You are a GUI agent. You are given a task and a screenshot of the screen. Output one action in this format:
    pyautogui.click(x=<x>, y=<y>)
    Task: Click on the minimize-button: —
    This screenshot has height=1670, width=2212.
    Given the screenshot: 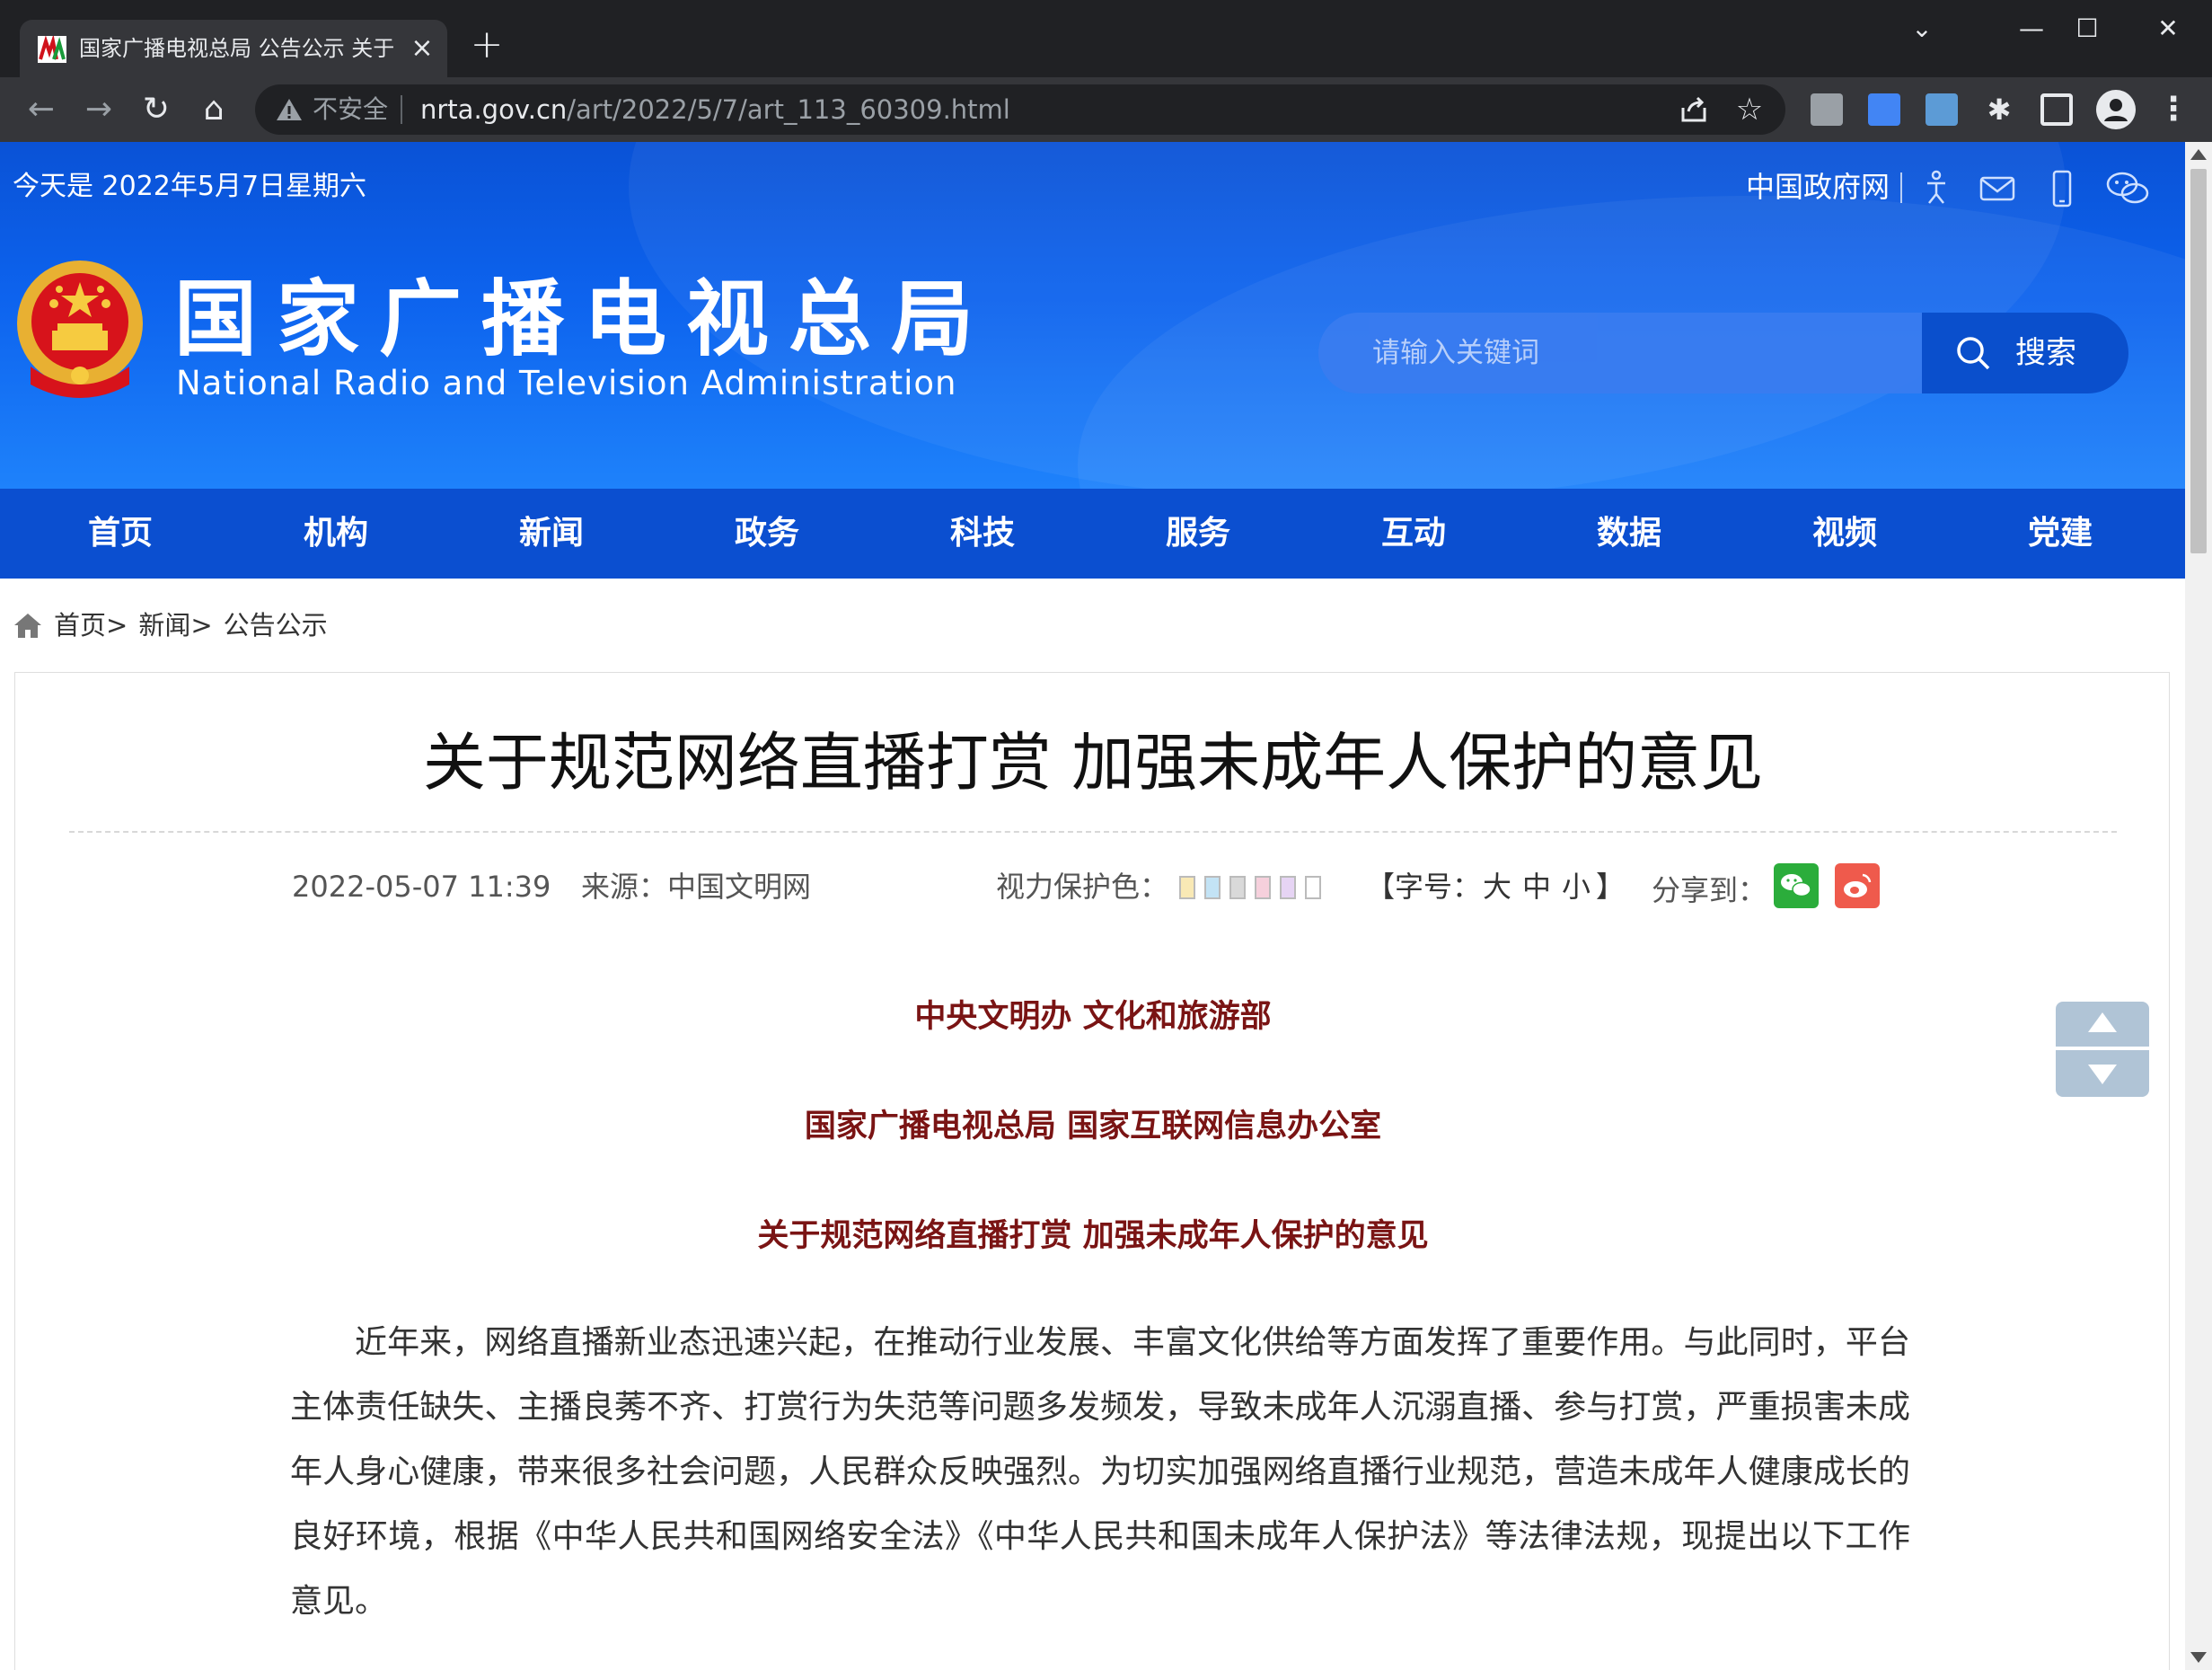 What is the action you would take?
    pyautogui.click(x=2031, y=29)
    